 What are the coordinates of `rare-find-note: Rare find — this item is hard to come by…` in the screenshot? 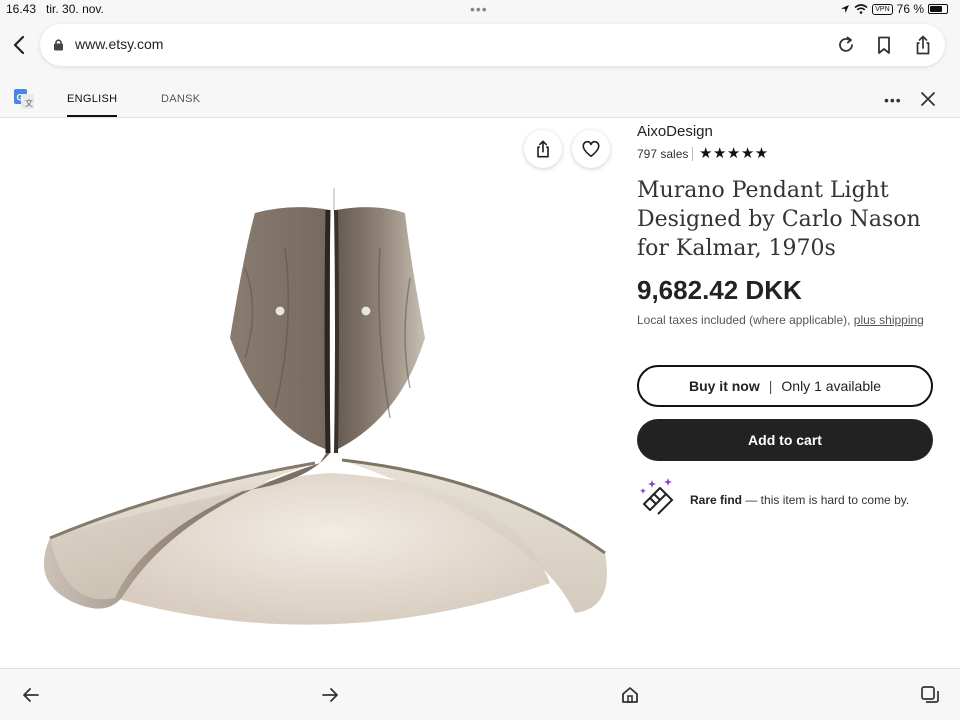 It's located at (799, 500).